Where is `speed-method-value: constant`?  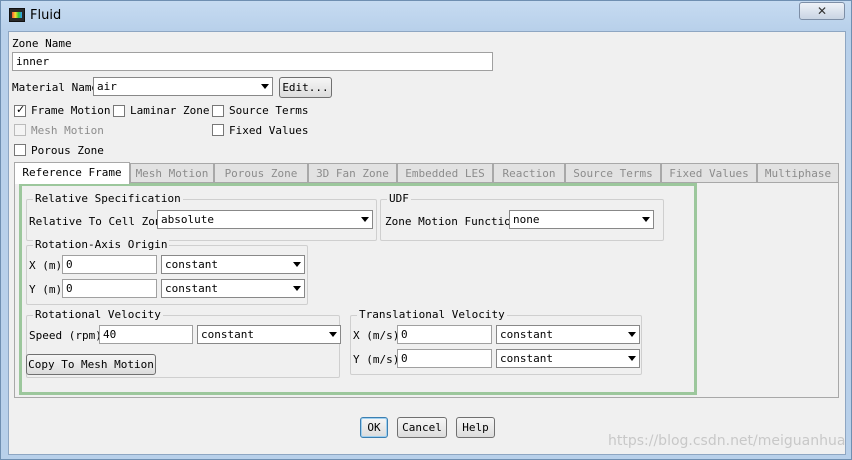
speed-method-value: constant is located at coordinates (227, 334).